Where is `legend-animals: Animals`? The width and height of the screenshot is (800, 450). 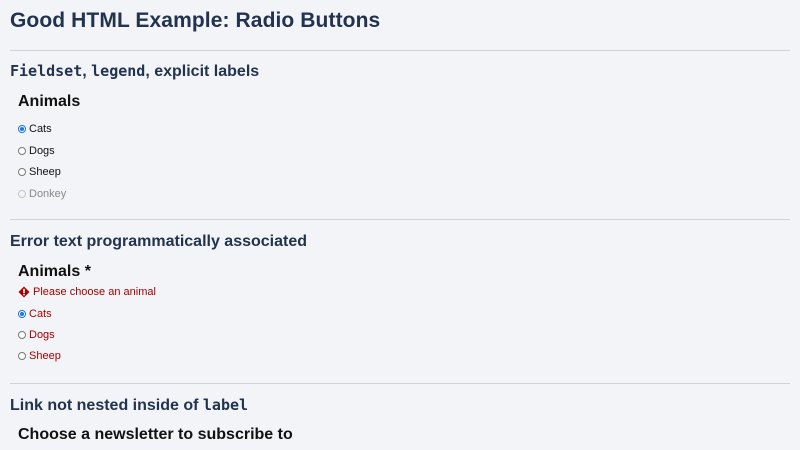 legend-animals: Animals is located at coordinates (49, 101).